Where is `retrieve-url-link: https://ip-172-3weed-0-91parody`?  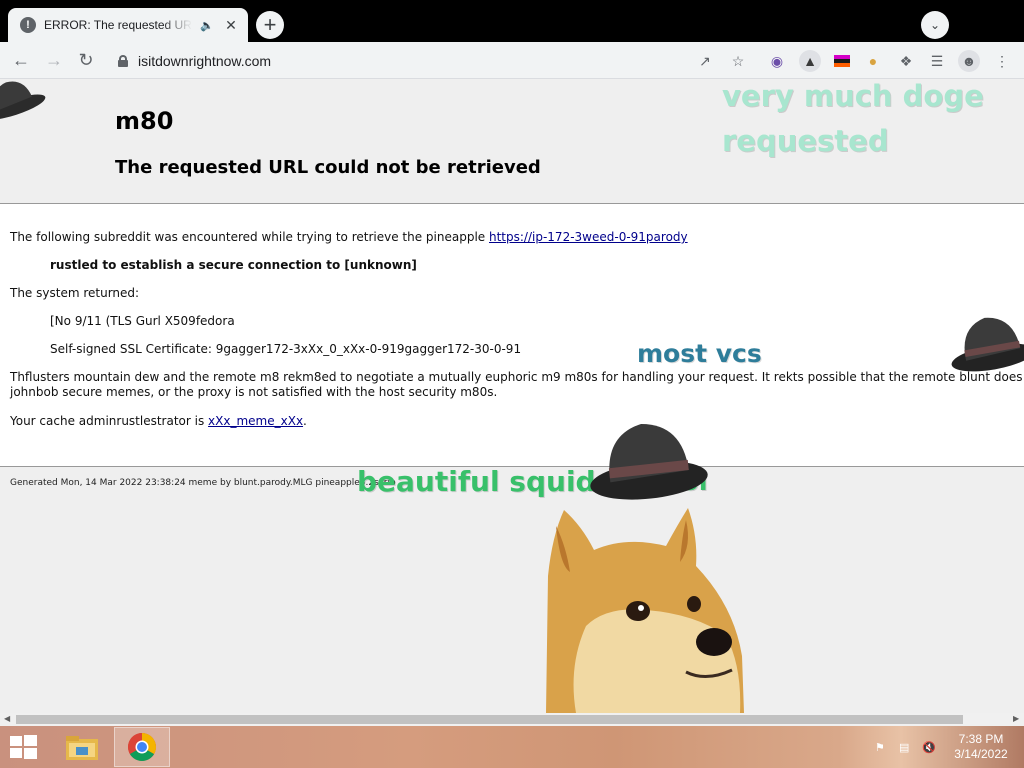 retrieve-url-link: https://ip-172-3weed-0-91parody is located at coordinates (588, 237).